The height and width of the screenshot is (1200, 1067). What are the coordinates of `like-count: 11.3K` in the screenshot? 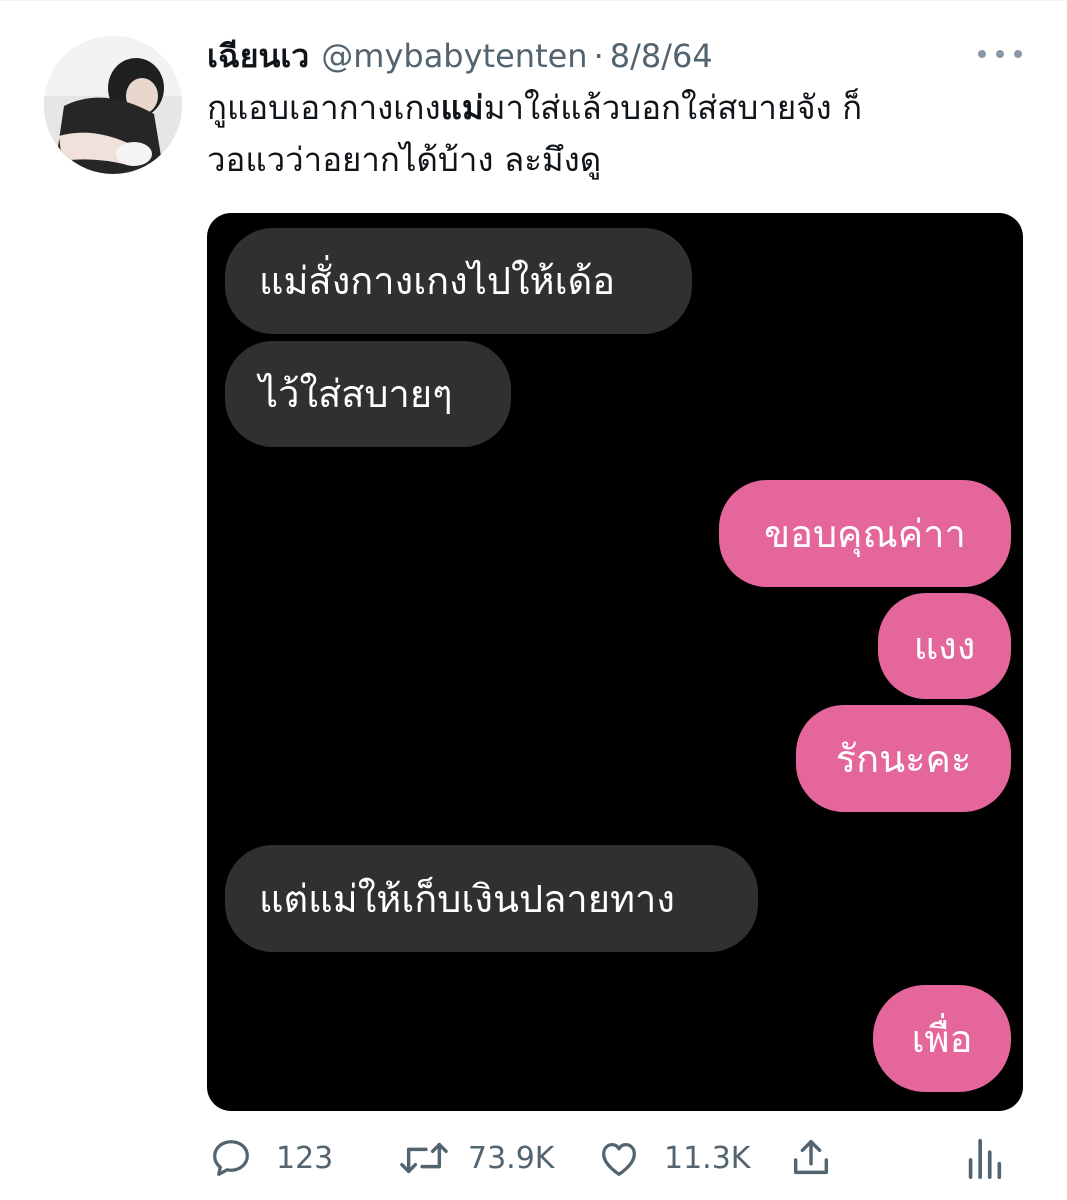 It's located at (707, 1158).